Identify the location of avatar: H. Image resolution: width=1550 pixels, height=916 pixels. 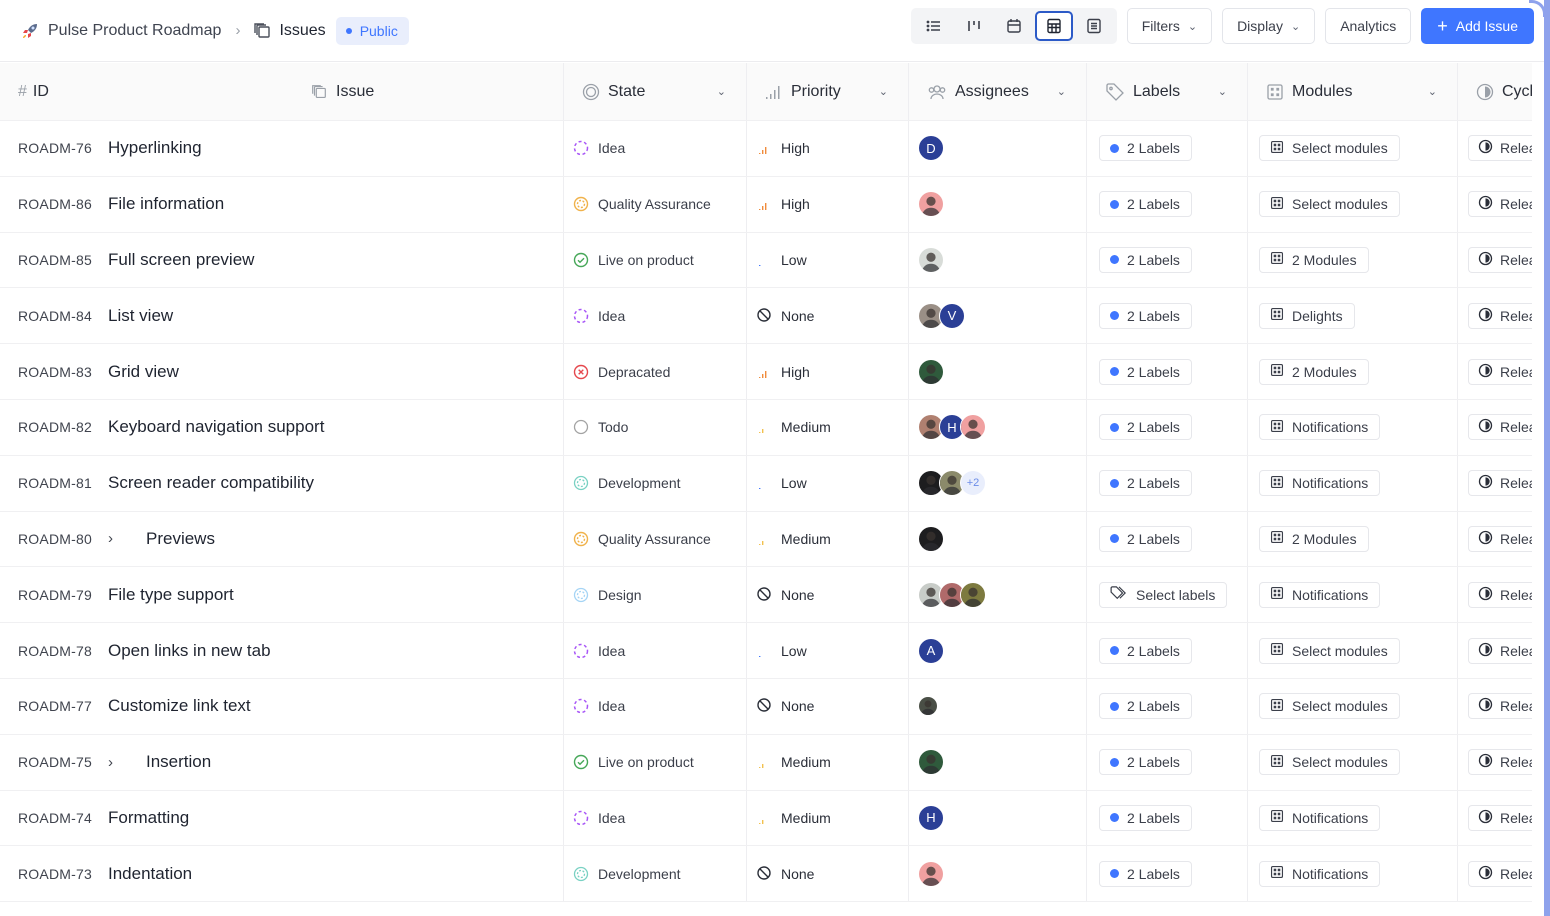
(931, 817).